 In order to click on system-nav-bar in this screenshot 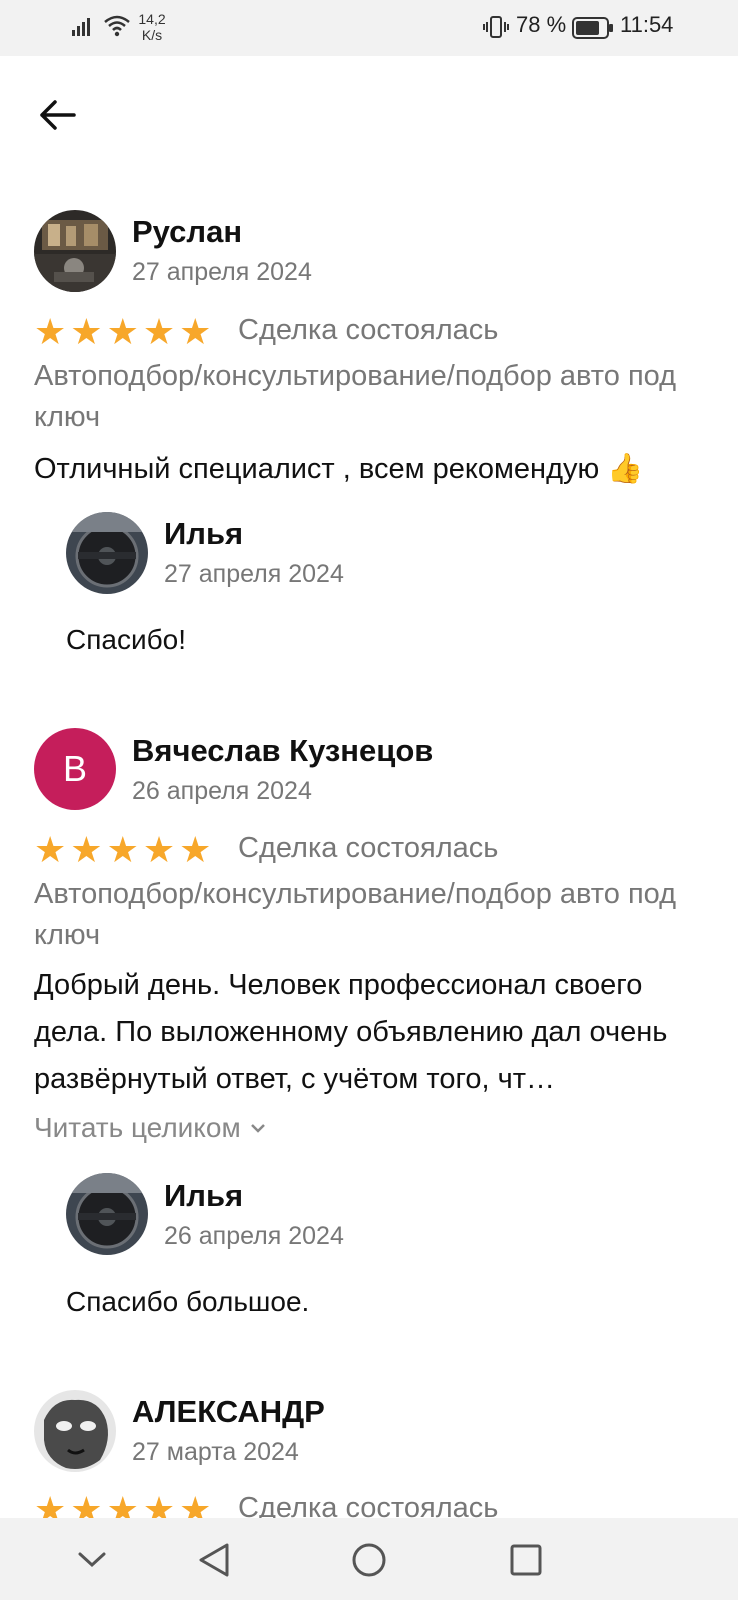, I will do `click(369, 1559)`.